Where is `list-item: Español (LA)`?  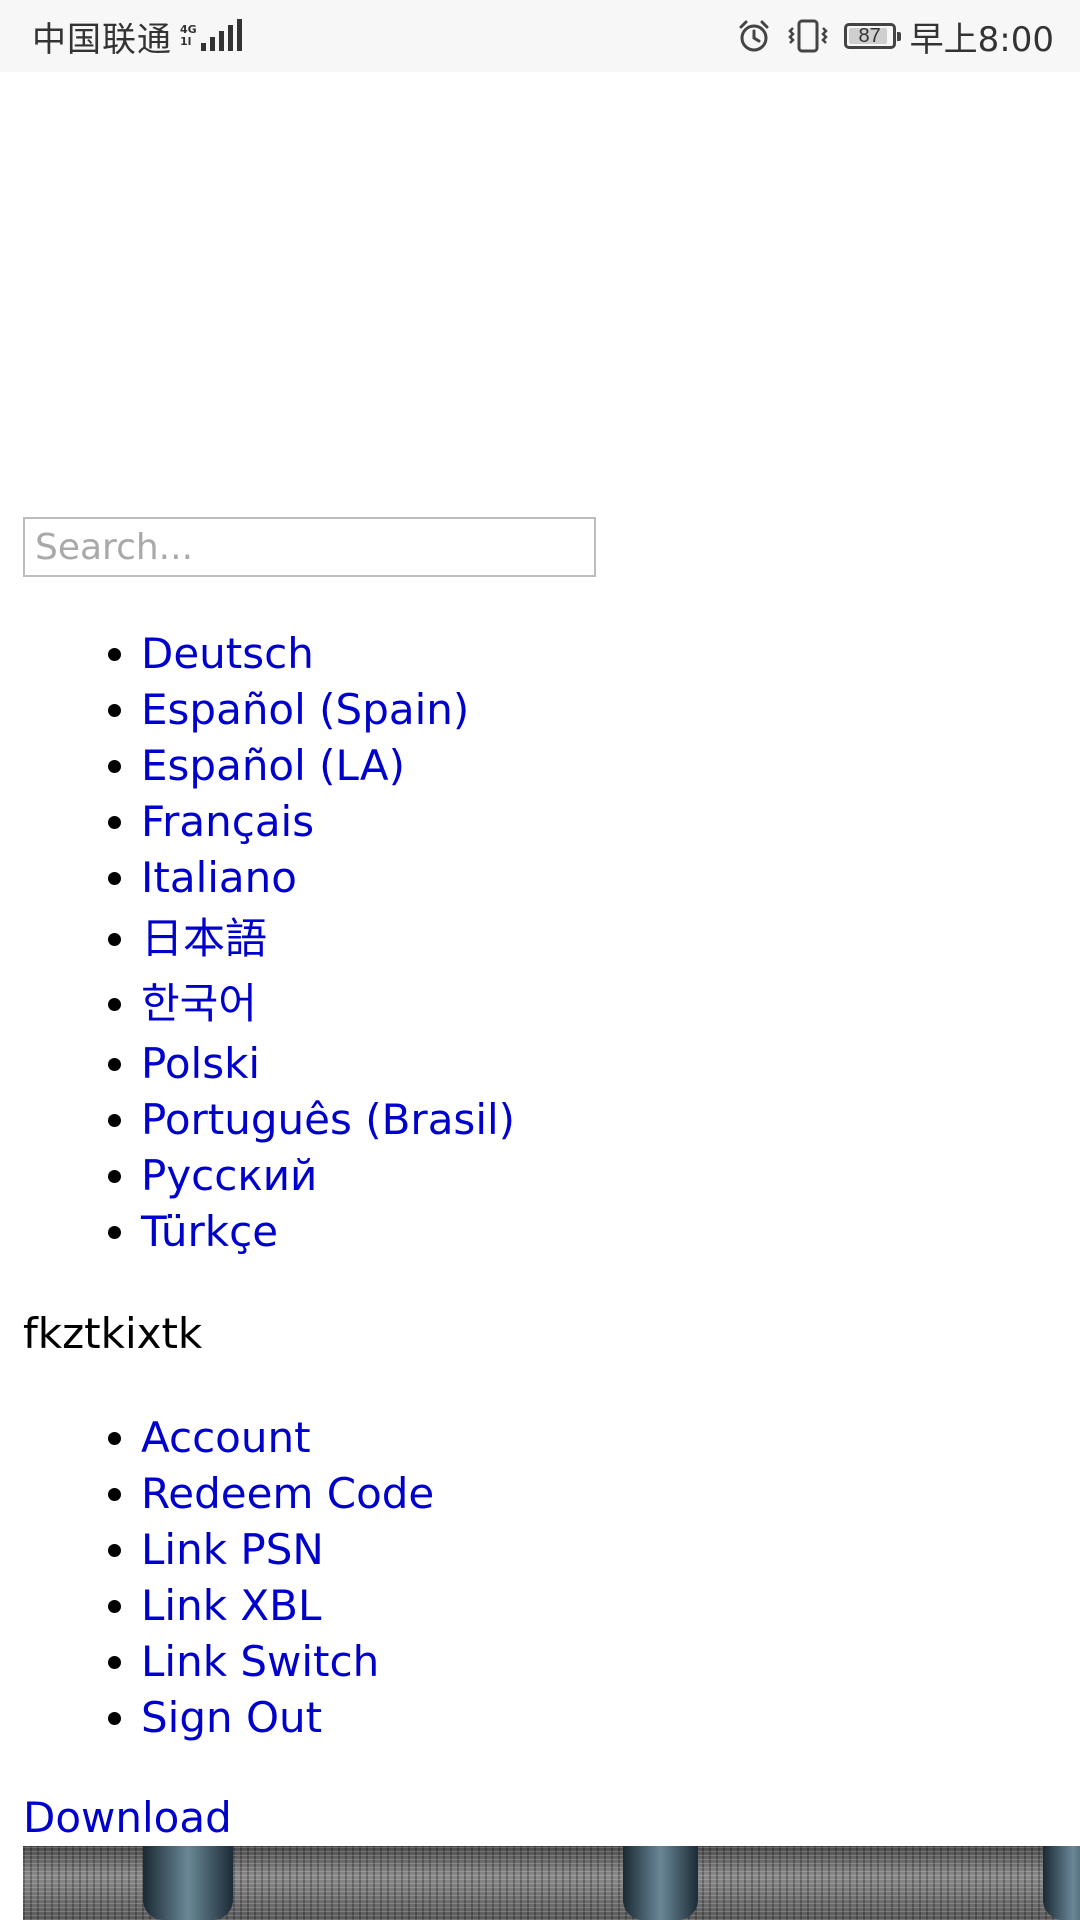
list-item: Español (LA) is located at coordinates (328, 766).